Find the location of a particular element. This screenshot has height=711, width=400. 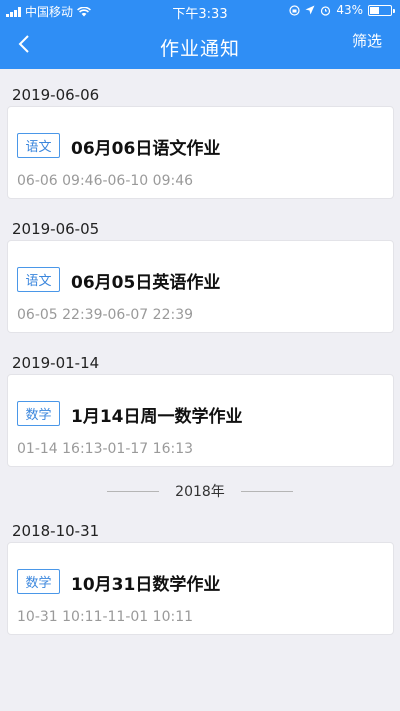

date-label: 2019-06-05 is located at coordinates (56, 229).